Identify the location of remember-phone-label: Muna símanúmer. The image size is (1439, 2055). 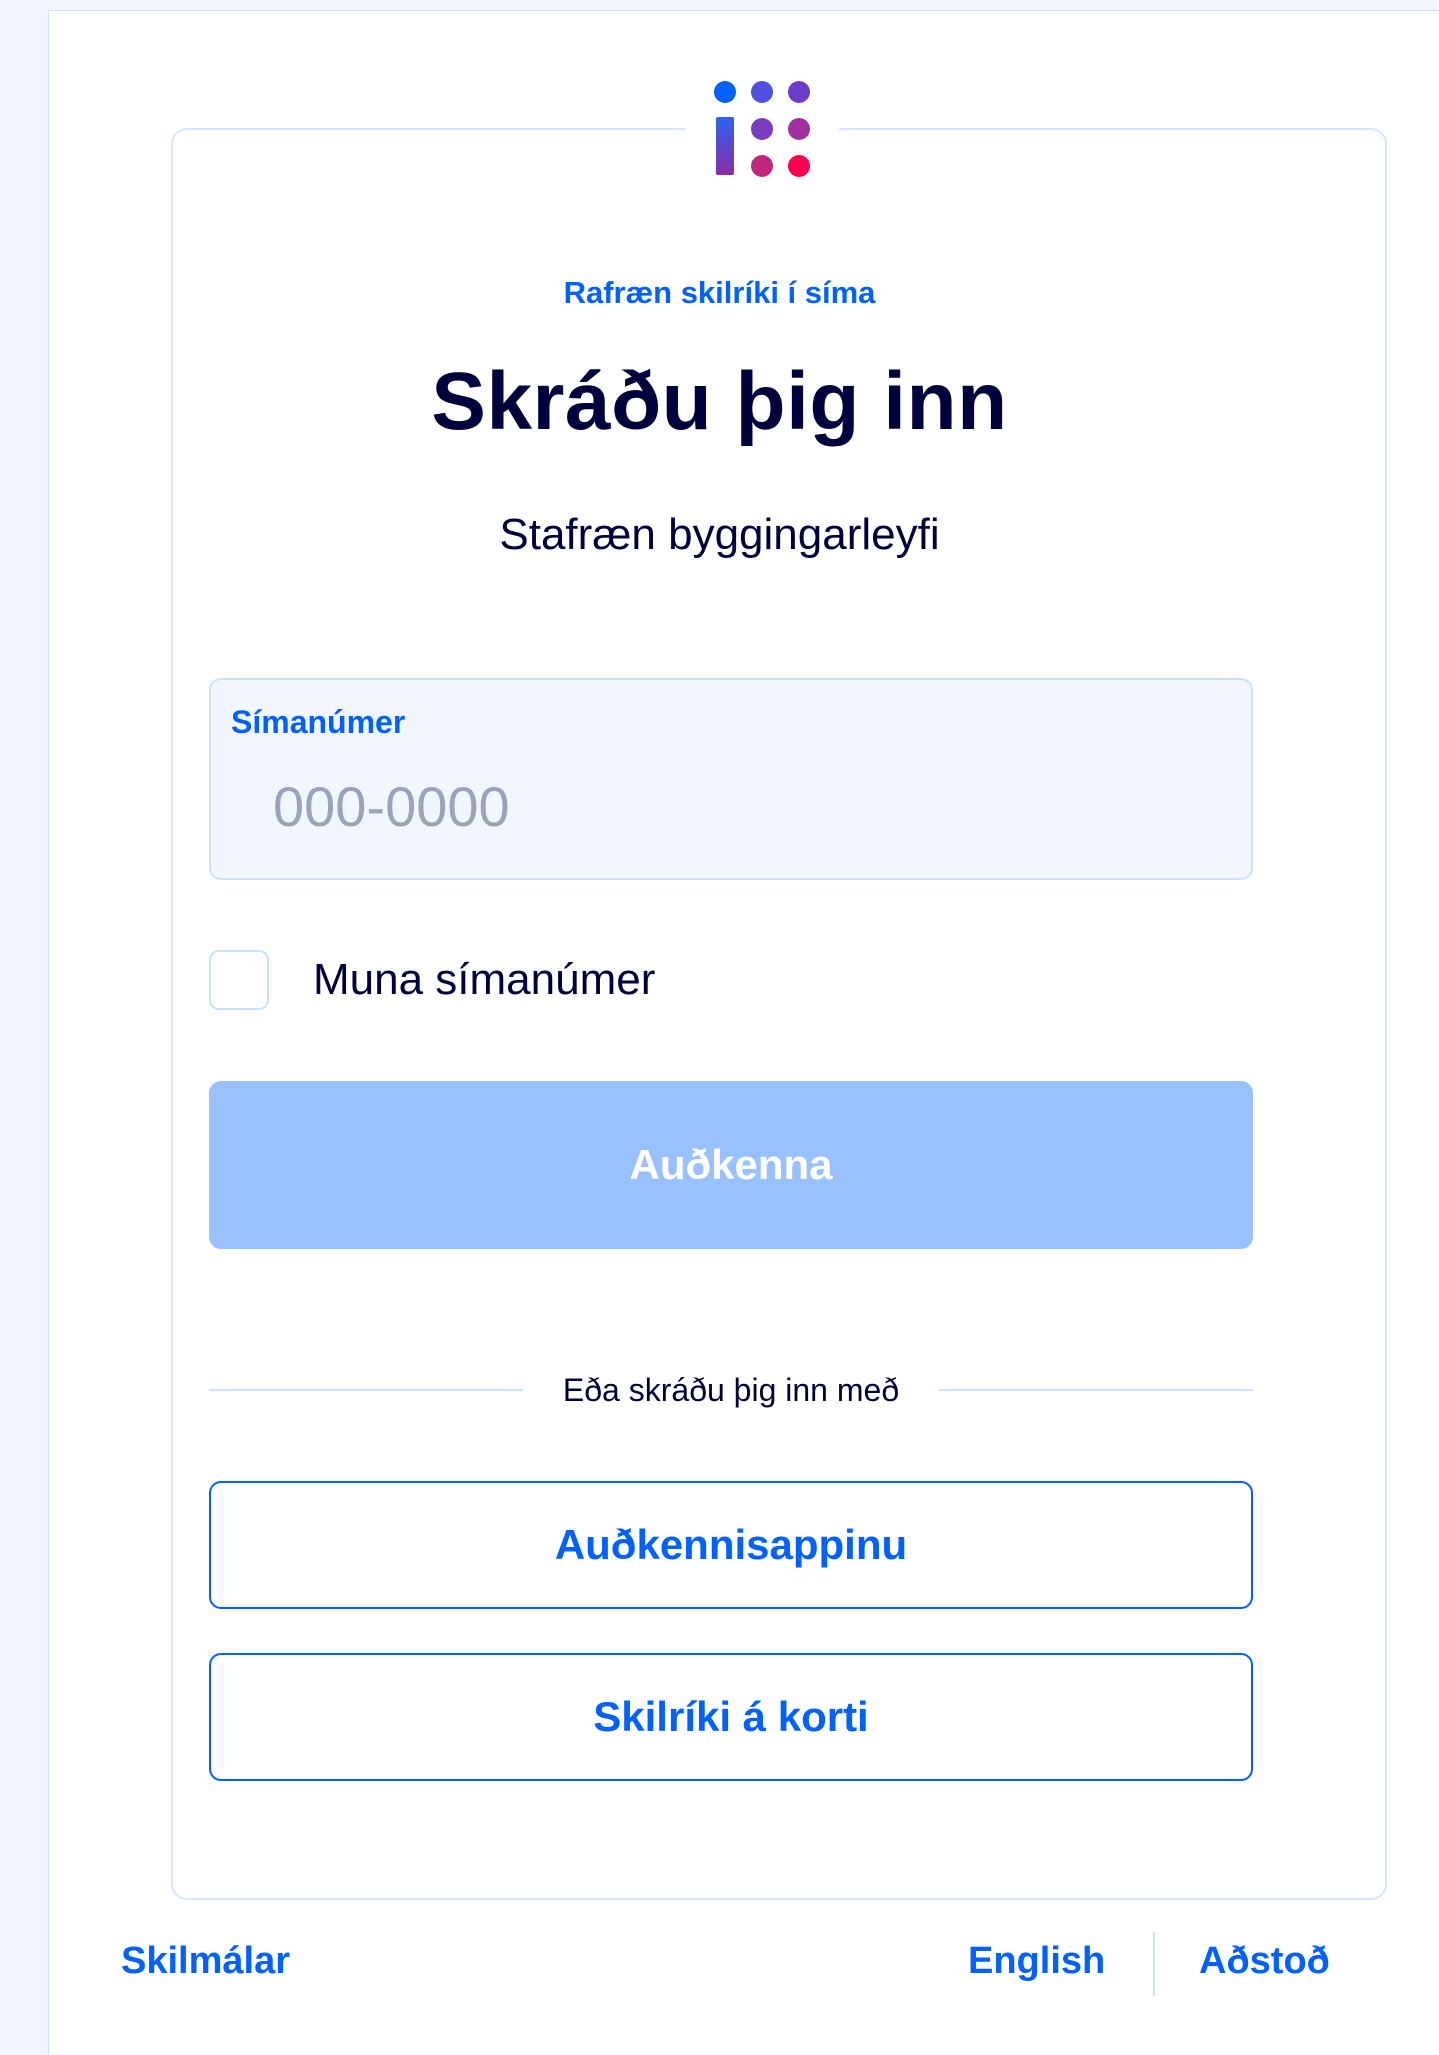
(484, 979).